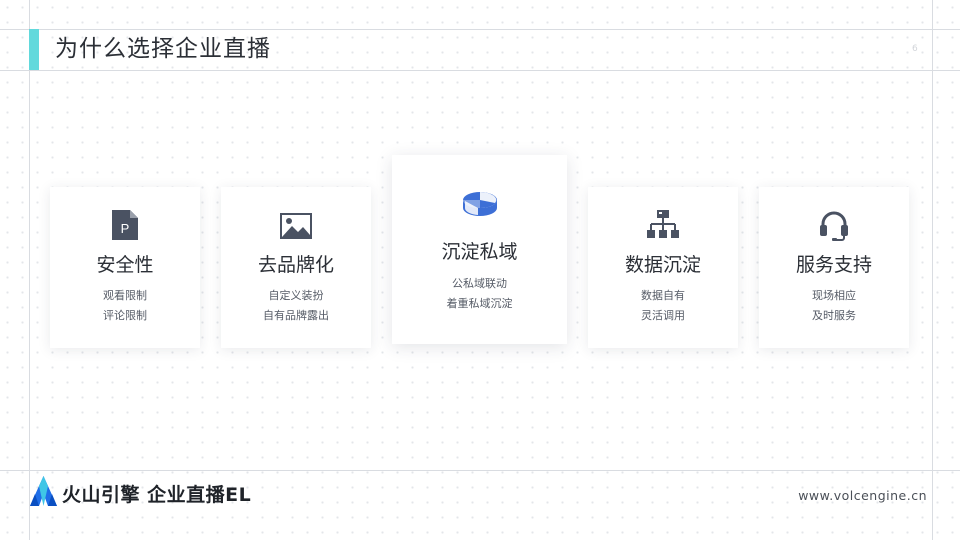 The image size is (960, 540). I want to click on feature-card-data: 数据沉淀 数据自有 灵活调用, so click(663, 267).